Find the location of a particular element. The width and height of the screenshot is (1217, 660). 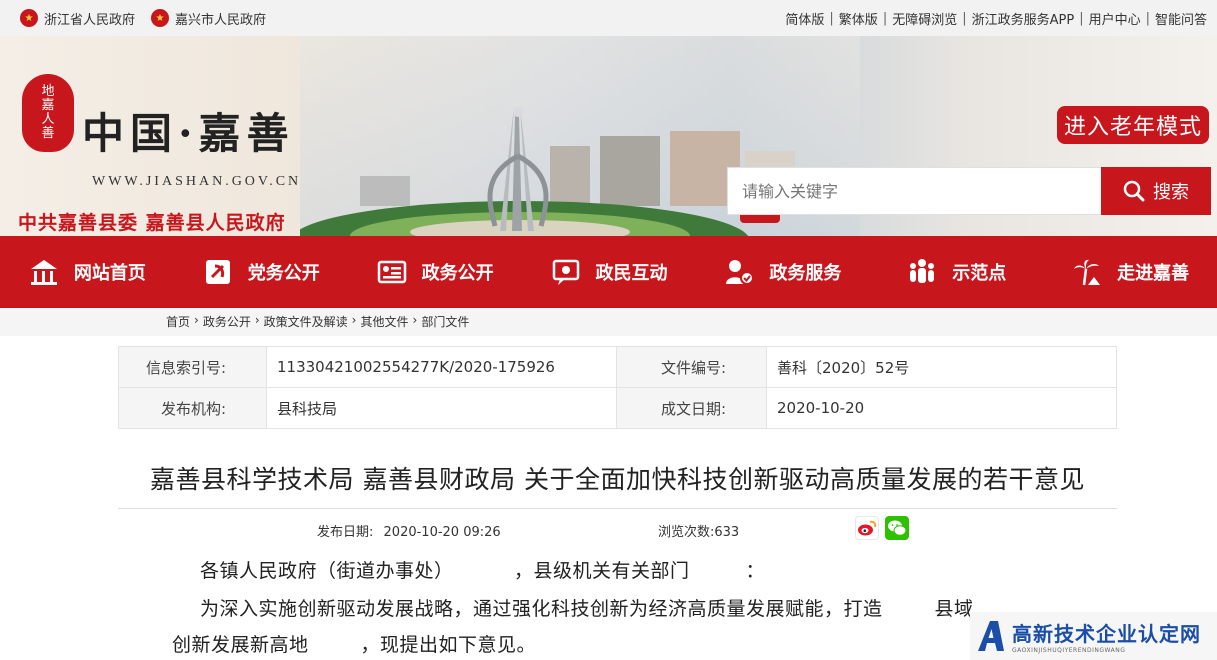

nav-gov-affairs-label: 政务公开 is located at coordinates (457, 273).